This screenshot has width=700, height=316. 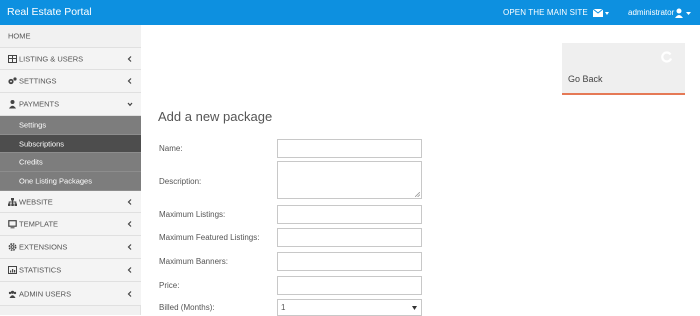 I want to click on sidebar-subitem-credits: Credits, so click(x=70, y=162).